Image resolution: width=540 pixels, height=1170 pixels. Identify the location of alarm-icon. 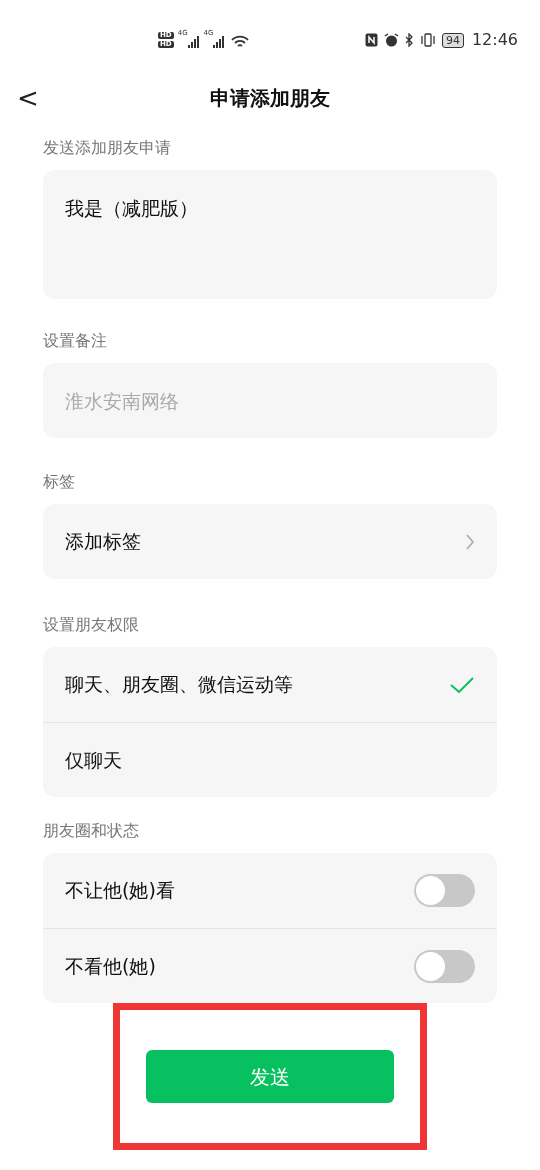
(391, 40).